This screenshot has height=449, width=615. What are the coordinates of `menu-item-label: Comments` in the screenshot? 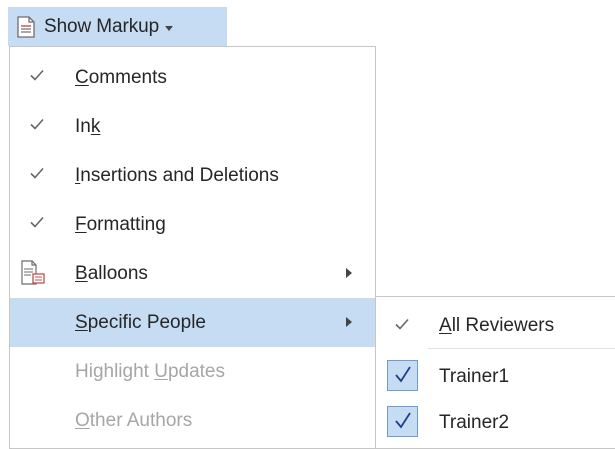 It's located at (121, 77).